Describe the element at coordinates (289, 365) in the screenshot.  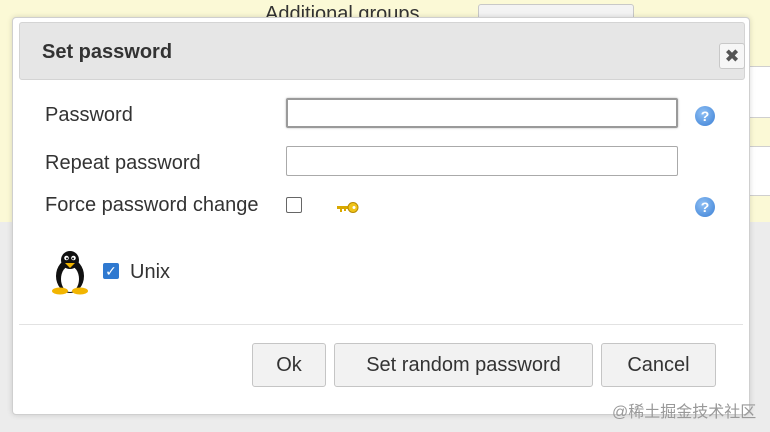
I see `ok-button: Ok` at that location.